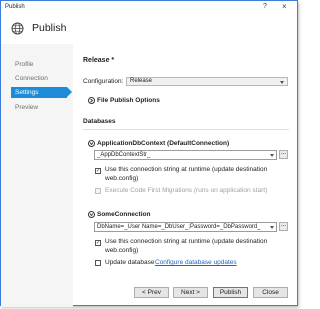 The image size is (320, 309). Describe the element at coordinates (91, 100) in the screenshot. I see `expand-file-publish-icon` at that location.